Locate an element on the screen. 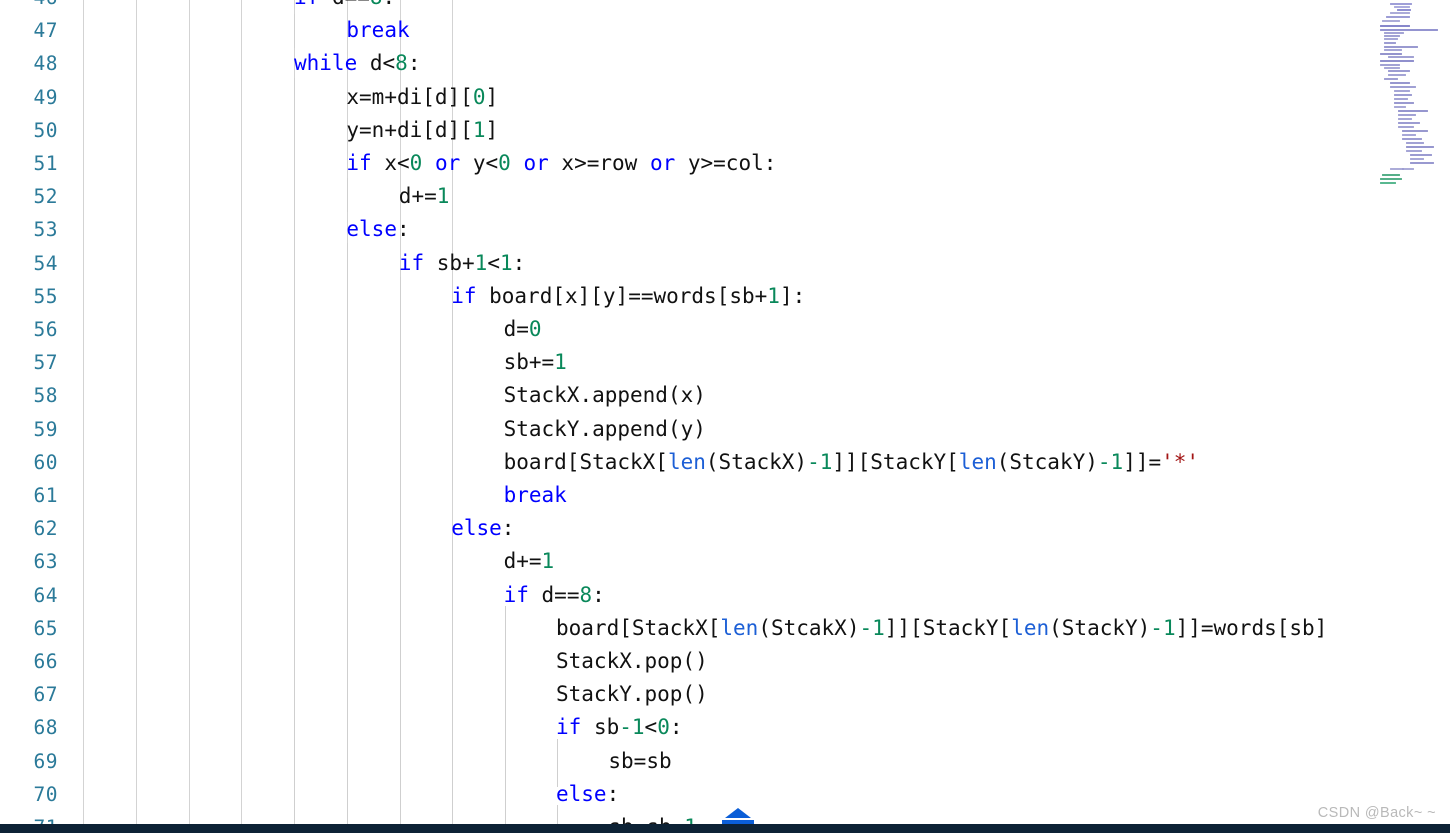  line-number: 56 is located at coordinates (29, 329).